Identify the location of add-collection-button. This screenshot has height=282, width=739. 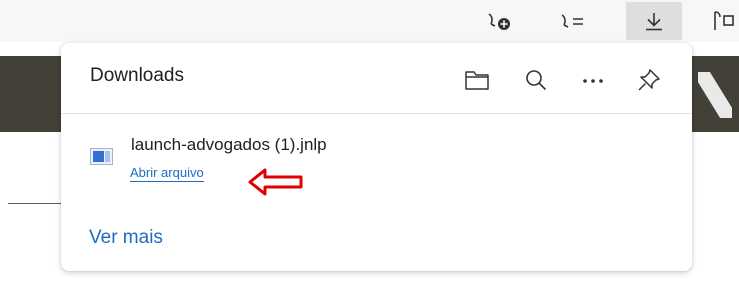
(498, 21).